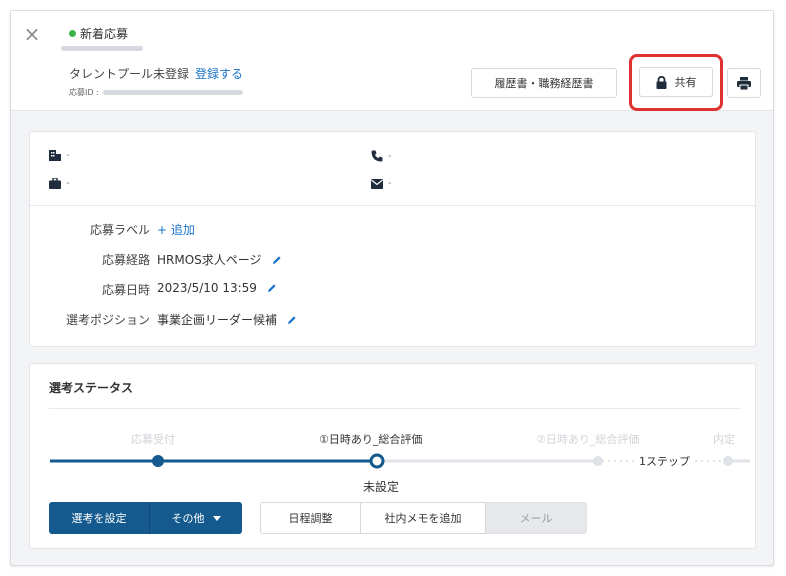  I want to click on company-row: -, so click(59, 155).